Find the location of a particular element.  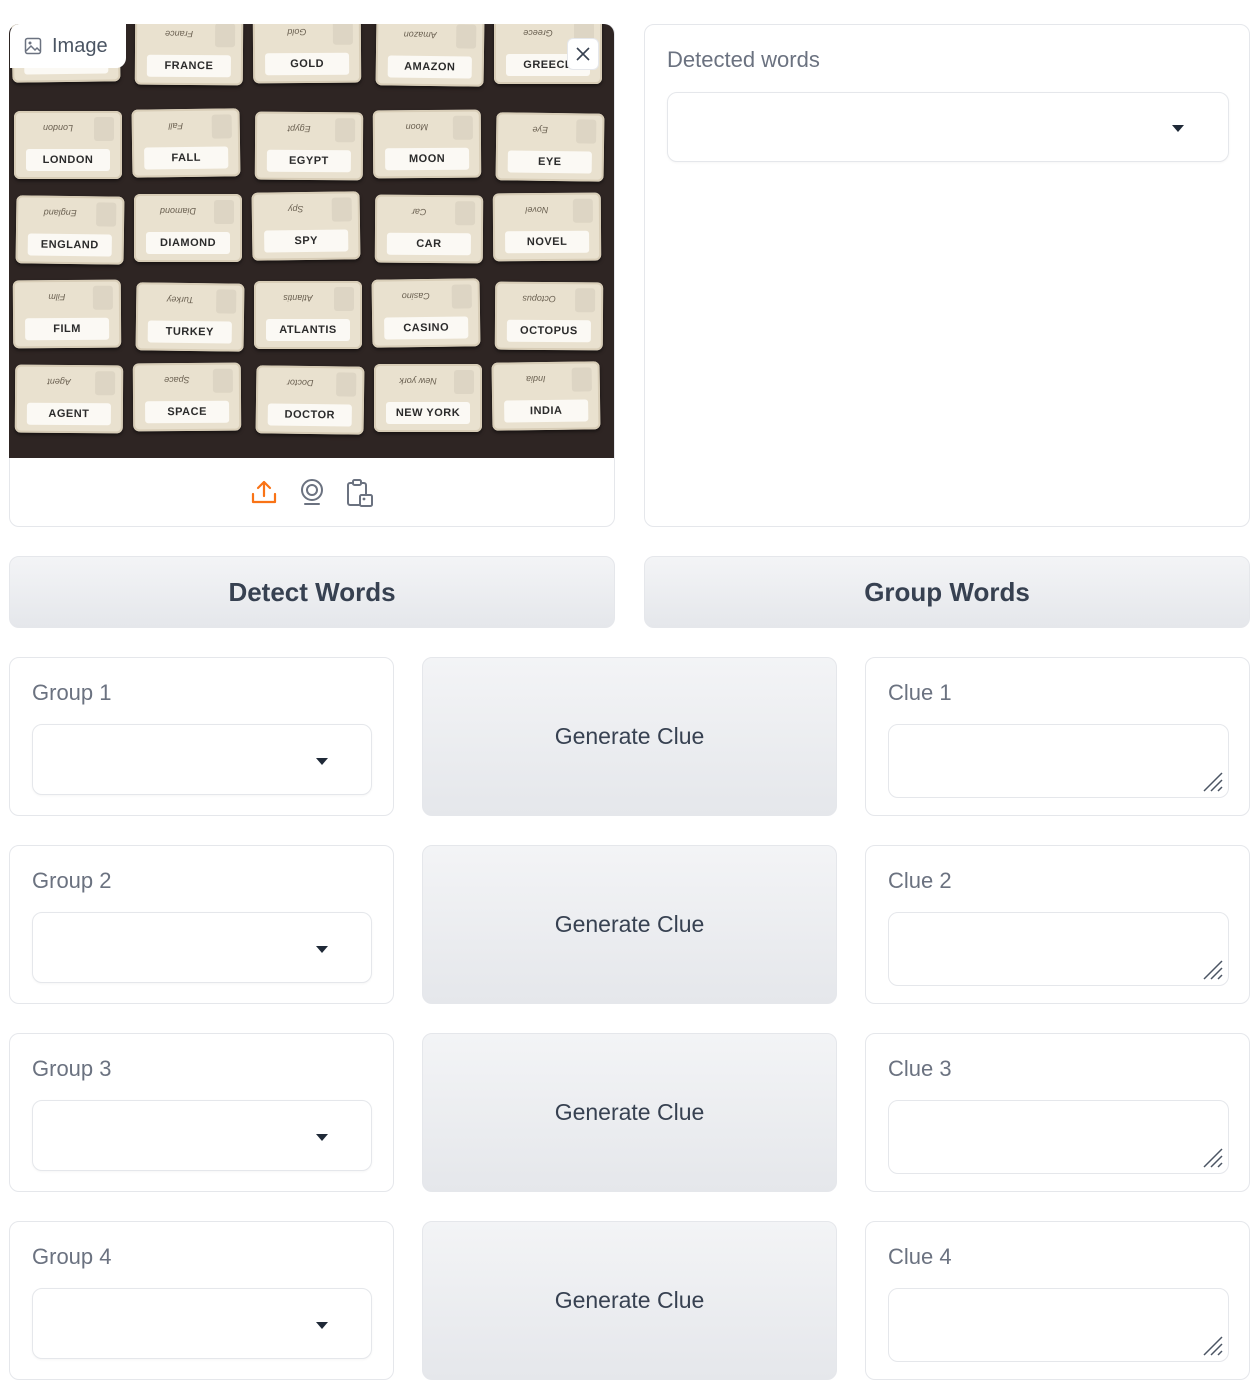

card-word: AGENT is located at coordinates (68, 414).